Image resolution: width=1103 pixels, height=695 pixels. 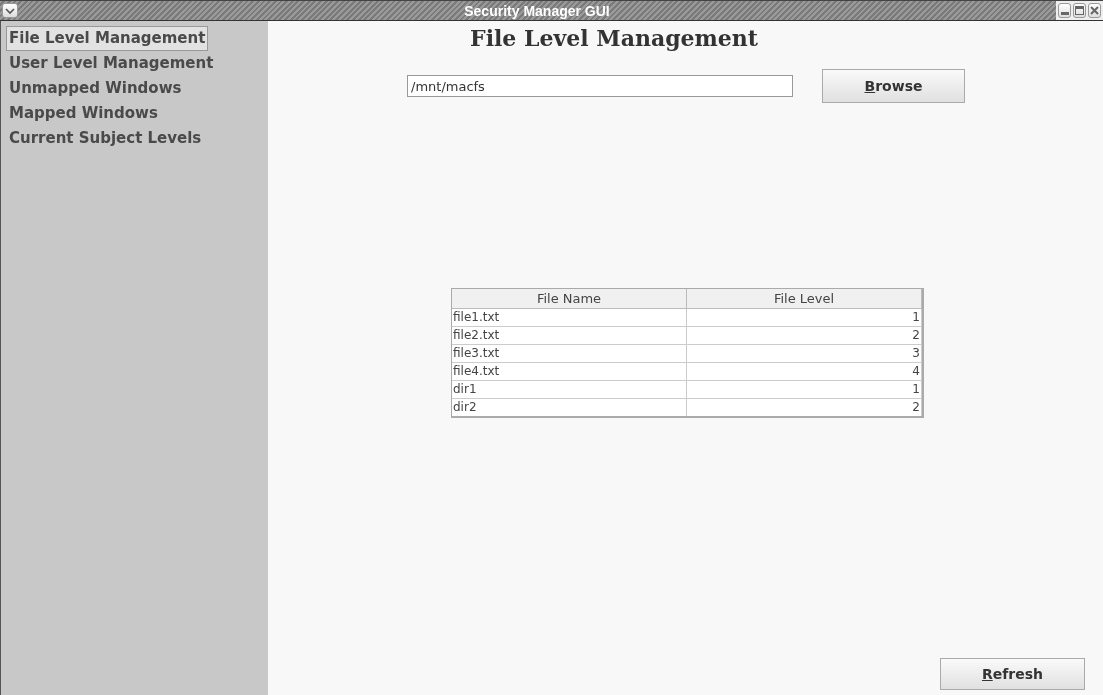 What do you see at coordinates (569, 299) in the screenshot?
I see `column-header: File Name` at bounding box center [569, 299].